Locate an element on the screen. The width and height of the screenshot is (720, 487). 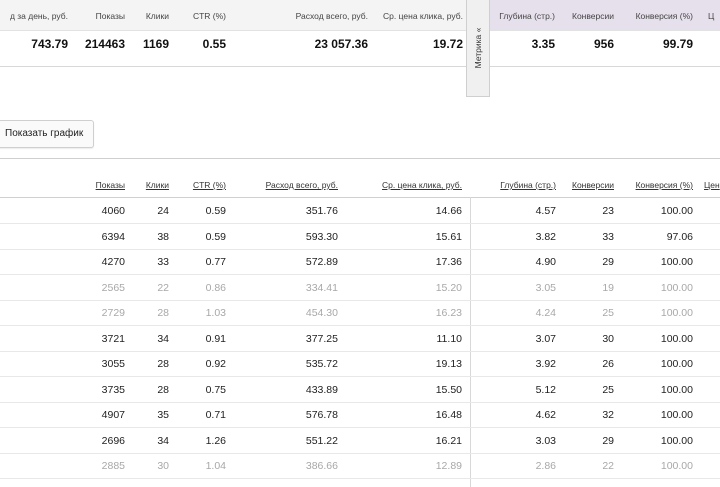
cell-avg-cpc: 16.21 is located at coordinates (448, 440).